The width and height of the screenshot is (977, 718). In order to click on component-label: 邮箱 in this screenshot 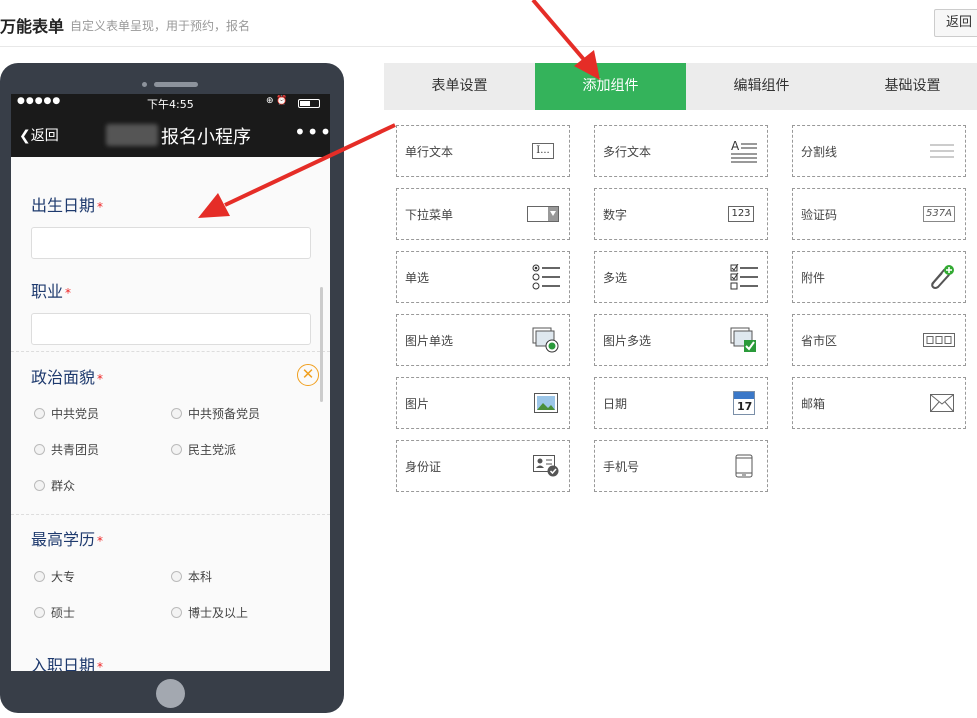, I will do `click(813, 404)`.